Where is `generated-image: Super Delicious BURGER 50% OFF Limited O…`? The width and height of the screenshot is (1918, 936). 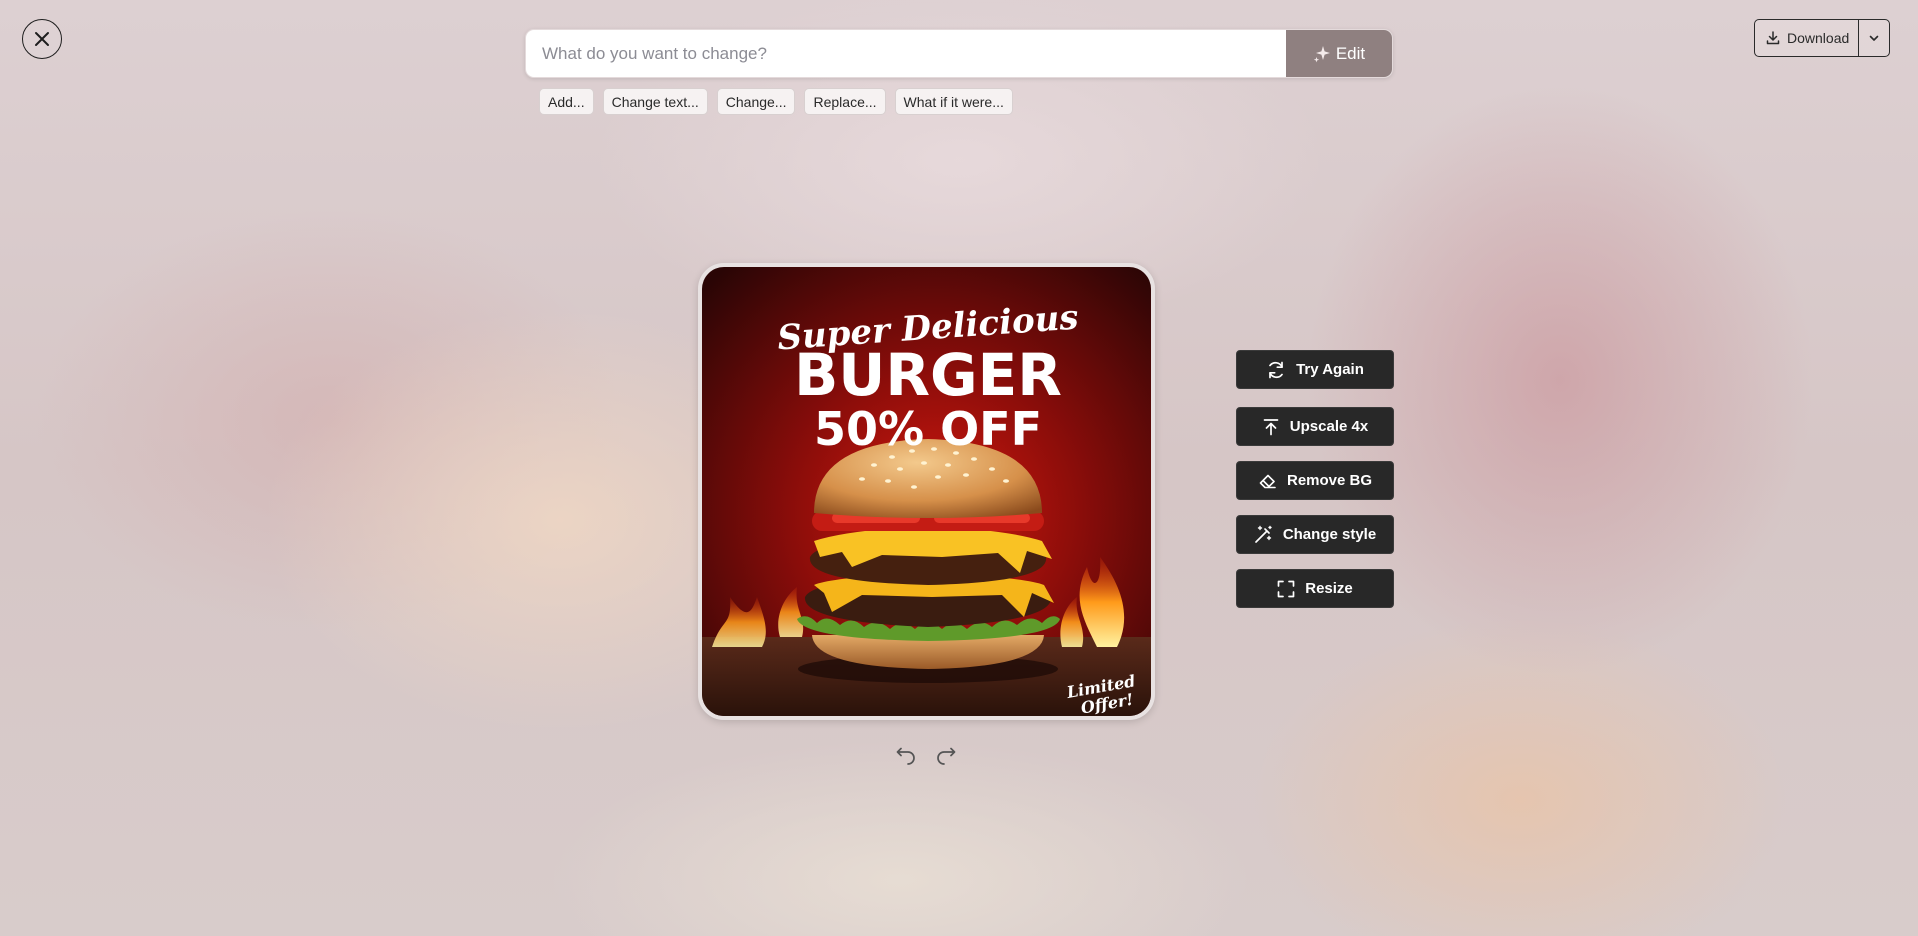 generated-image: Super Delicious BURGER 50% OFF Limited O… is located at coordinates (926, 491).